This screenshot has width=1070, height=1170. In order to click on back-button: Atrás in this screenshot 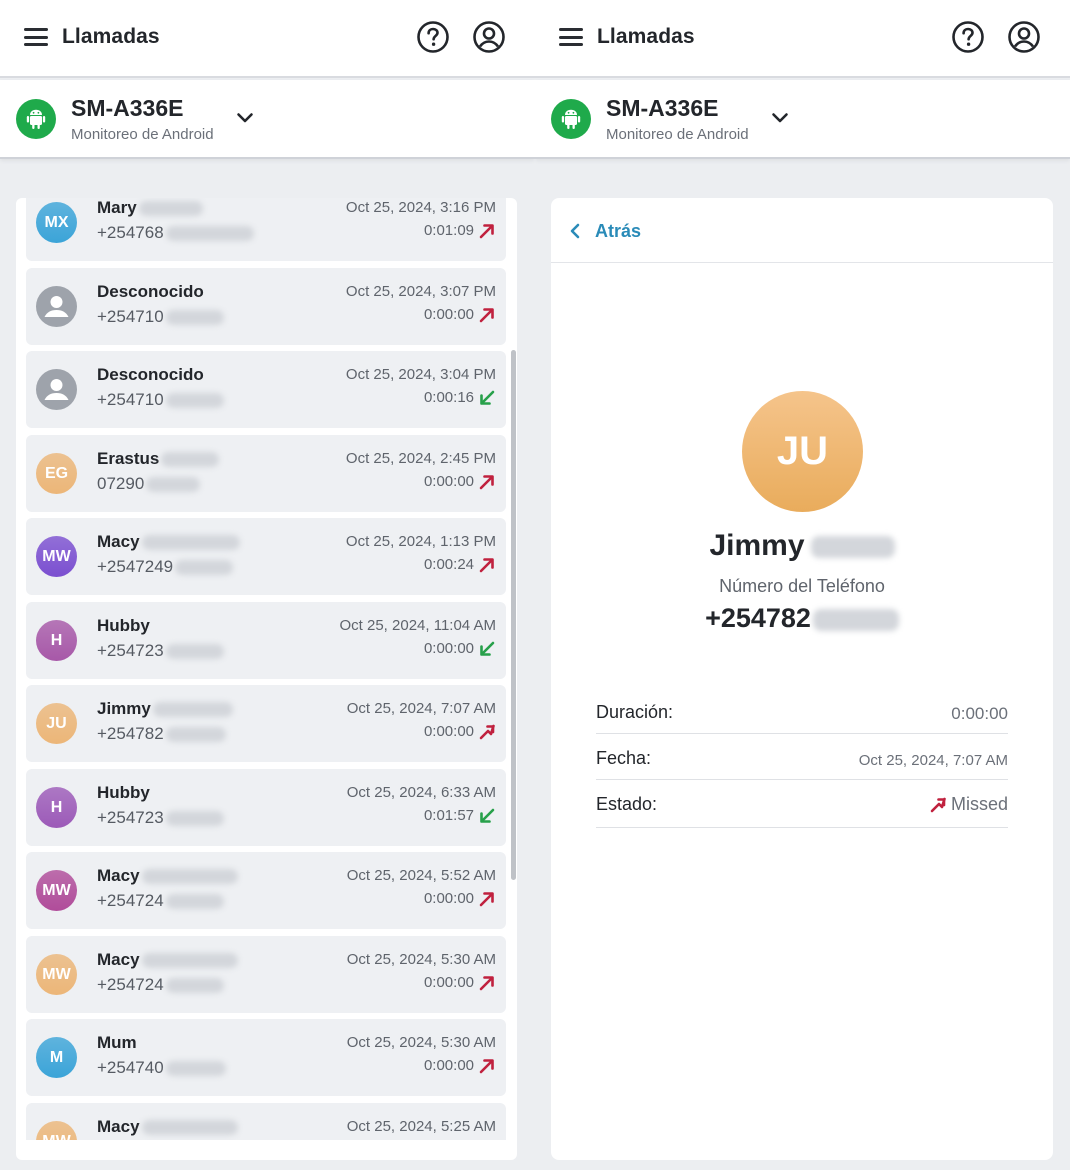, I will do `click(605, 231)`.